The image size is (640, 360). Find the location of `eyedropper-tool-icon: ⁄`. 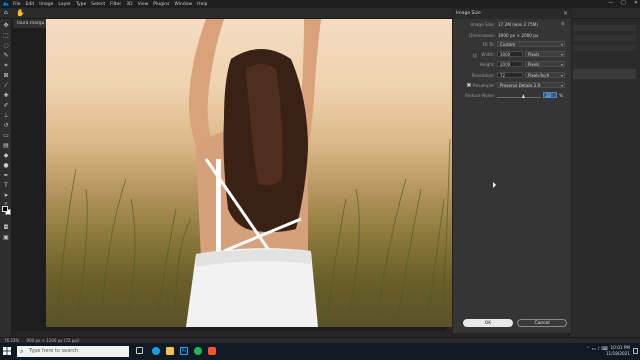

eyedropper-tool-icon: ⁄ is located at coordinates (6, 85).